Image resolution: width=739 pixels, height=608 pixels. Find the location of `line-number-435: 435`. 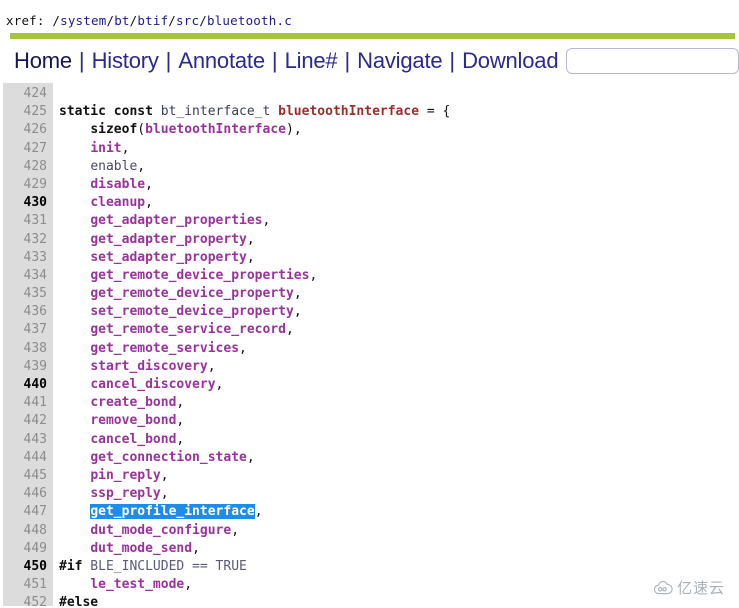

line-number-435: 435 is located at coordinates (28, 294).